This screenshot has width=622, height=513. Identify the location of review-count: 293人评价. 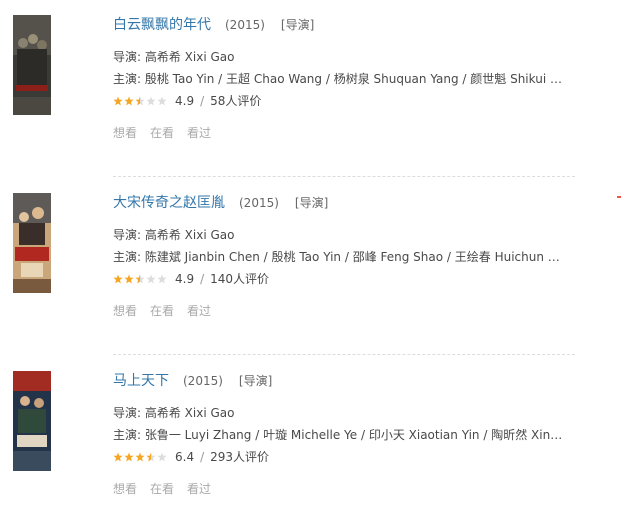
(240, 457).